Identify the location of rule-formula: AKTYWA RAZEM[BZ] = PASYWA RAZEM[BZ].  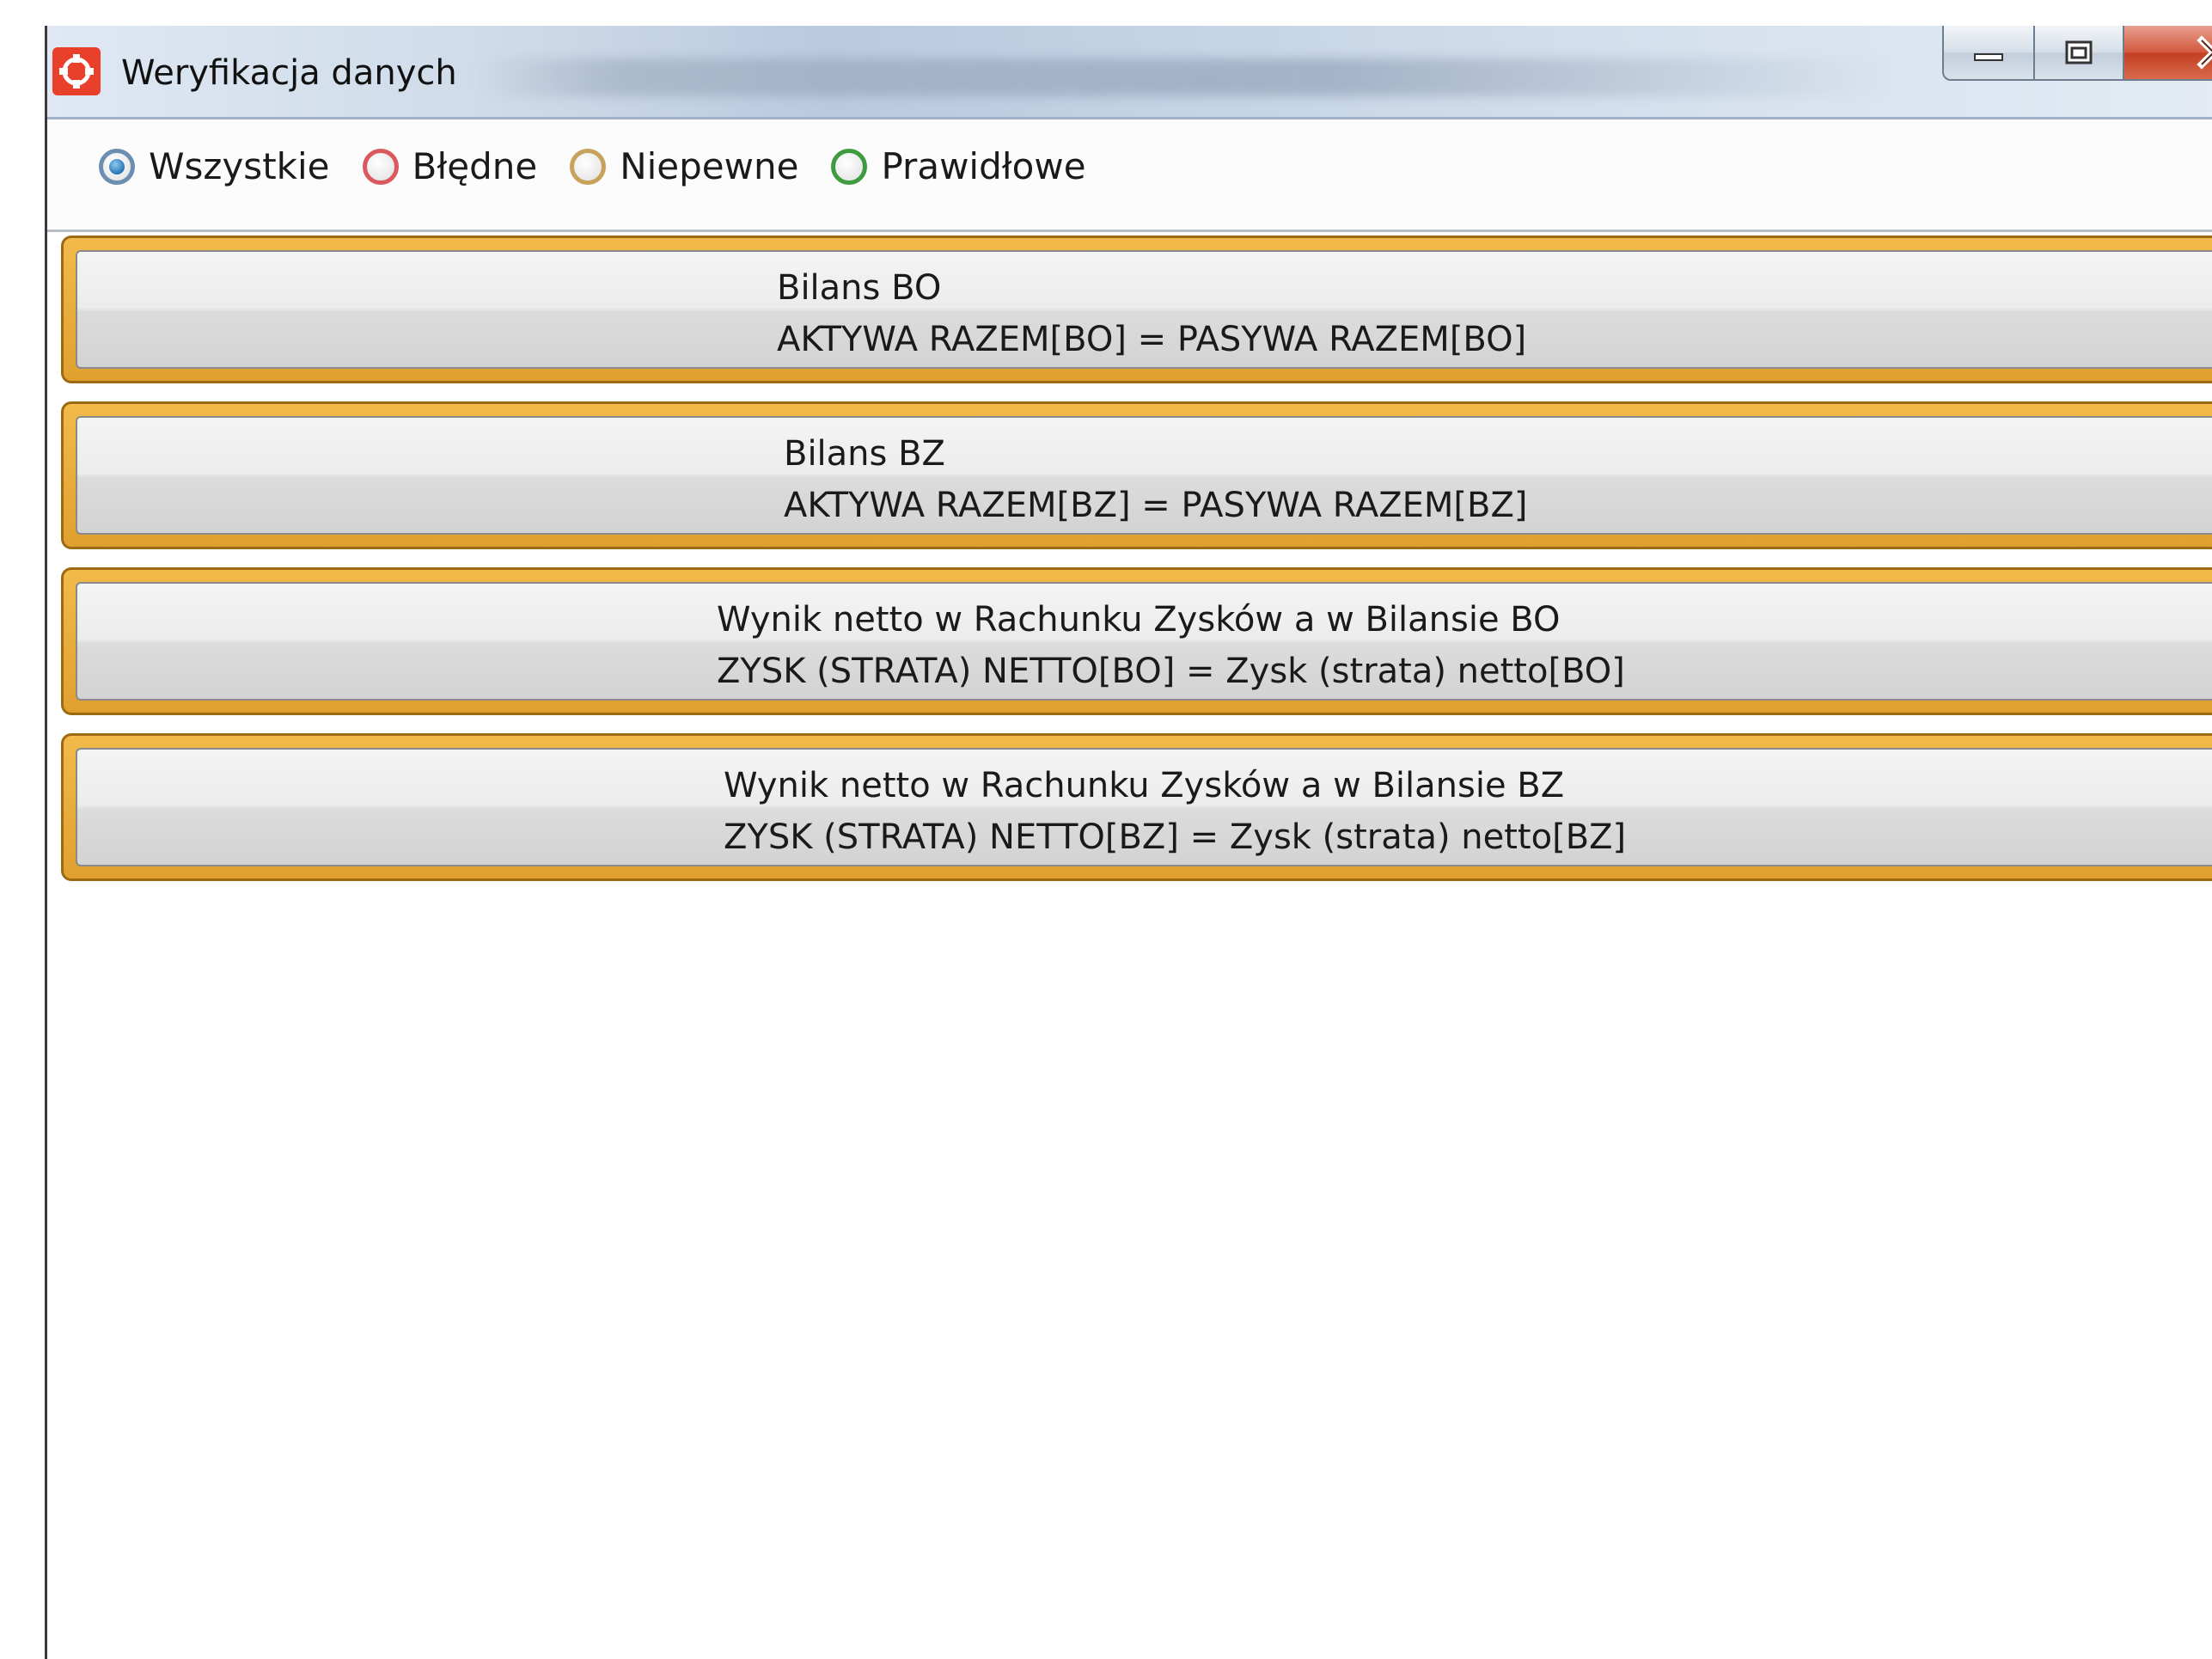
(1156, 505).